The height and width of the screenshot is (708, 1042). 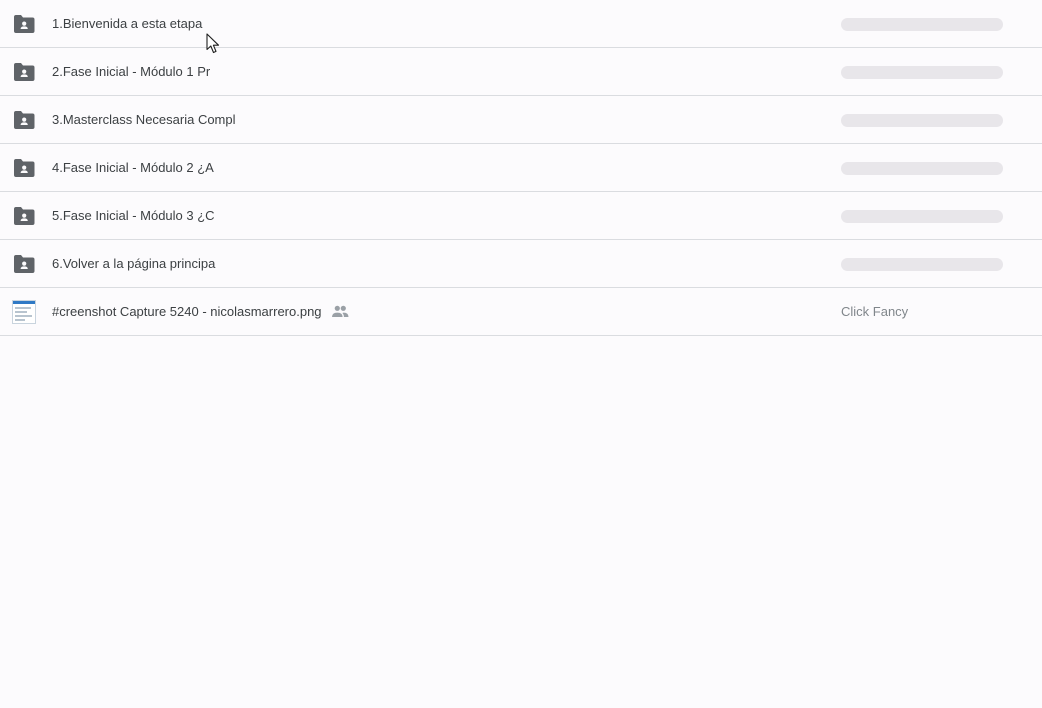 What do you see at coordinates (340, 311) in the screenshot?
I see `shared-people-icon` at bounding box center [340, 311].